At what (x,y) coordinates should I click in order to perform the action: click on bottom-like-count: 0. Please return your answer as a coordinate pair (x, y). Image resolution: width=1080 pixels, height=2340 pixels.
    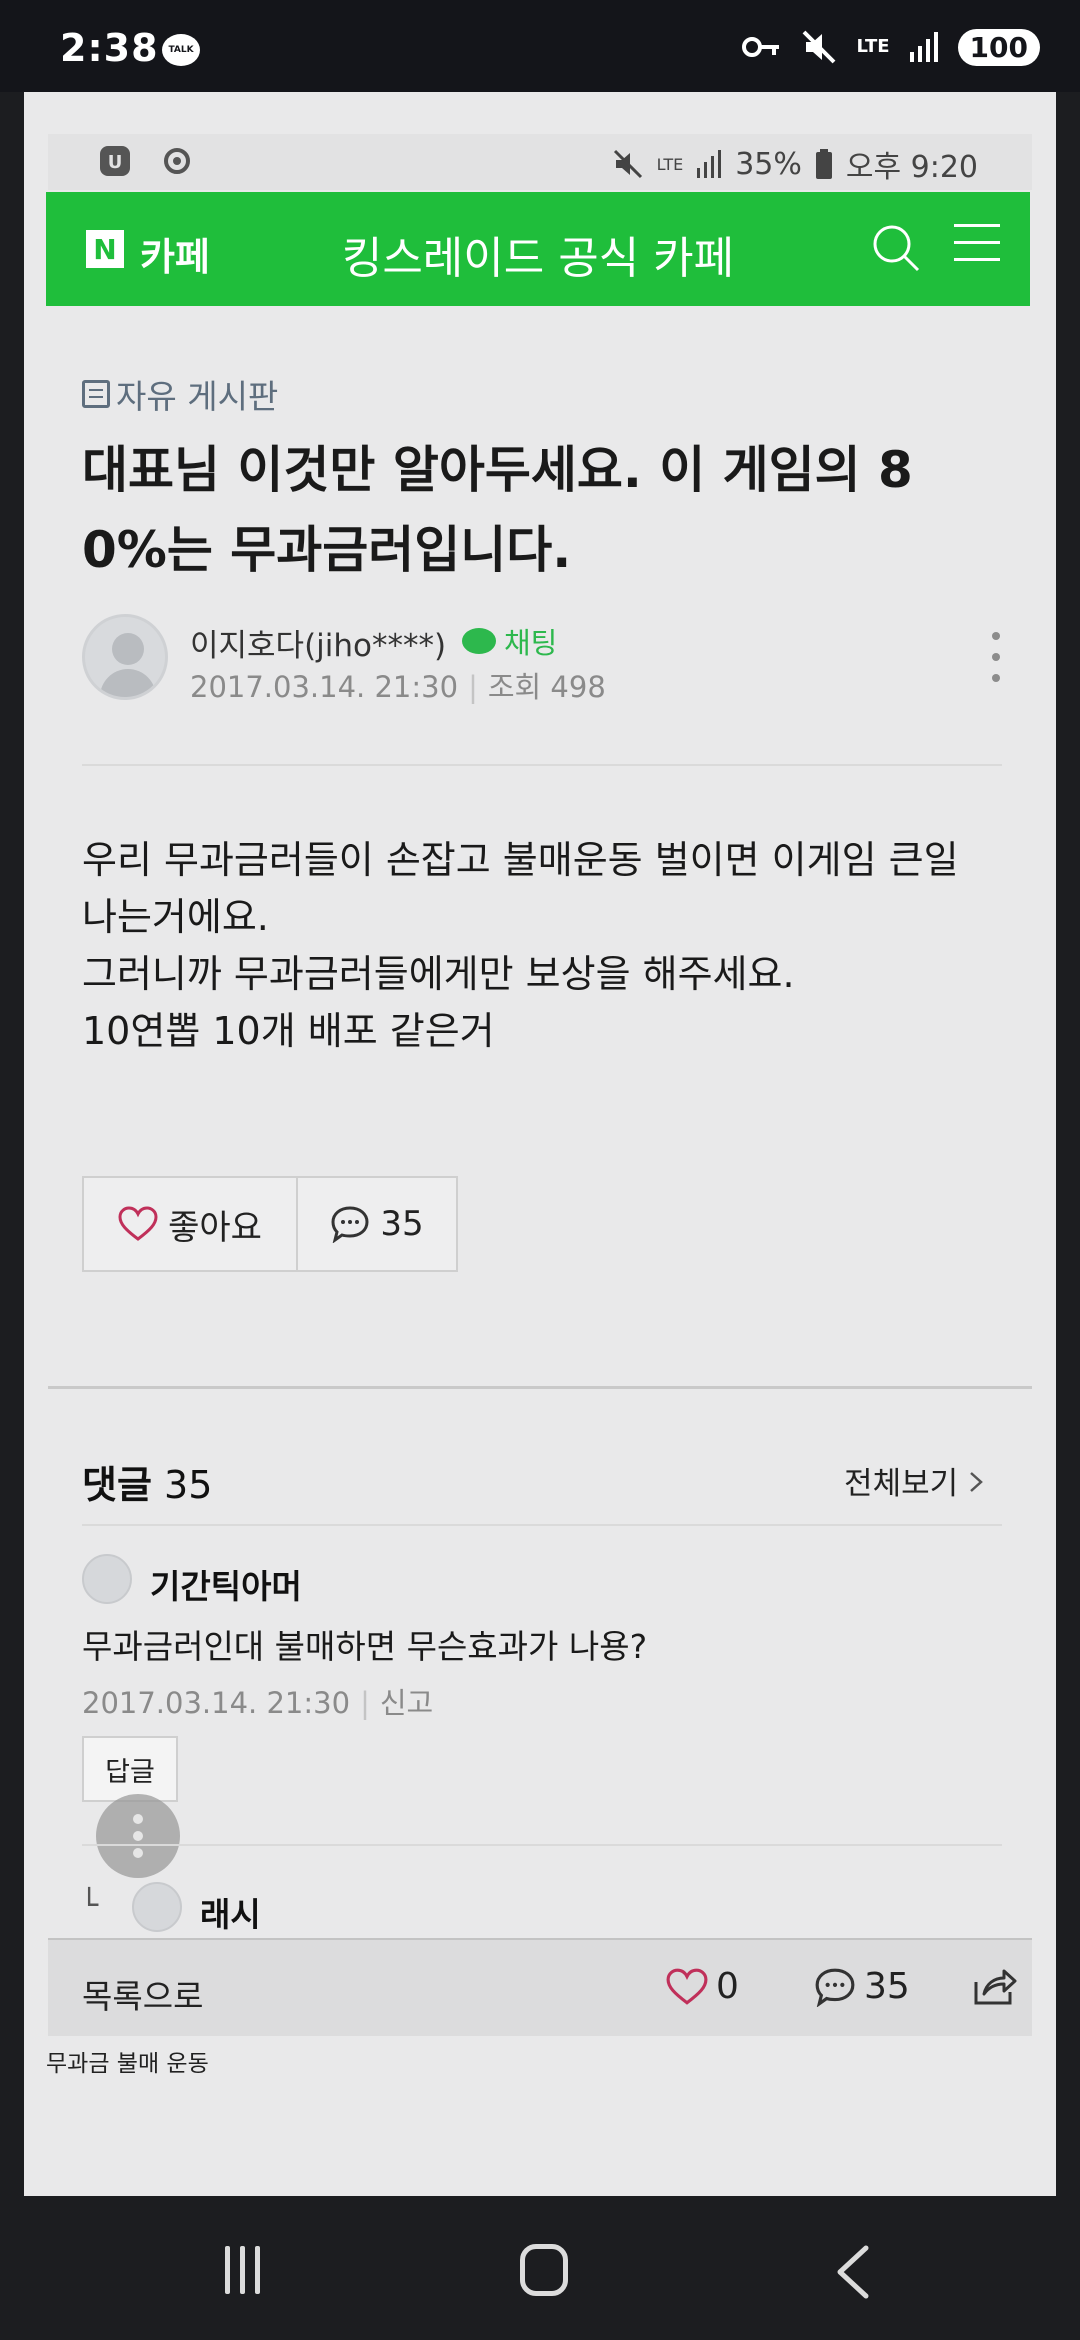
    Looking at the image, I should click on (727, 1986).